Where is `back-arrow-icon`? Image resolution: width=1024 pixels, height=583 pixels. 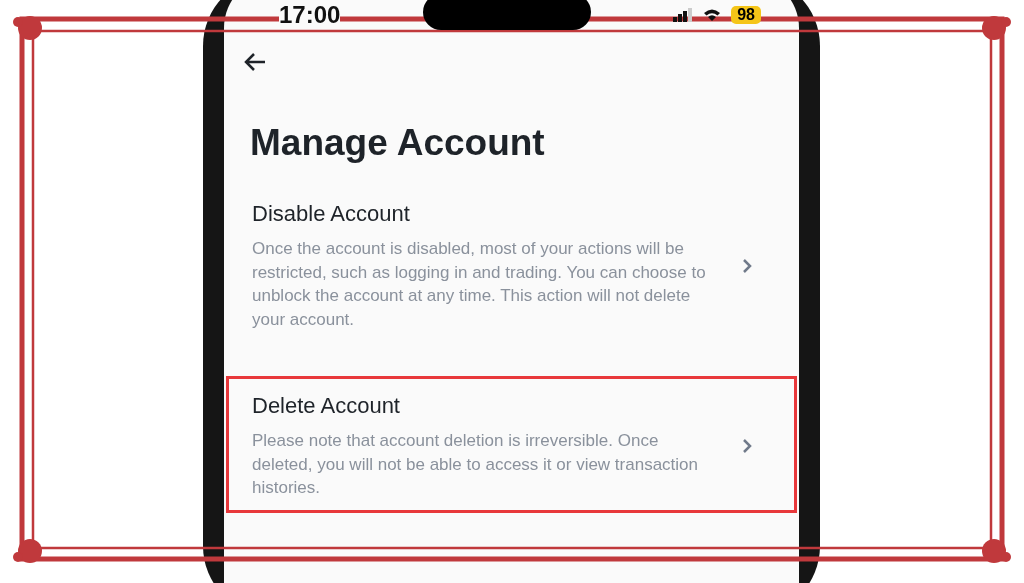 back-arrow-icon is located at coordinates (255, 62).